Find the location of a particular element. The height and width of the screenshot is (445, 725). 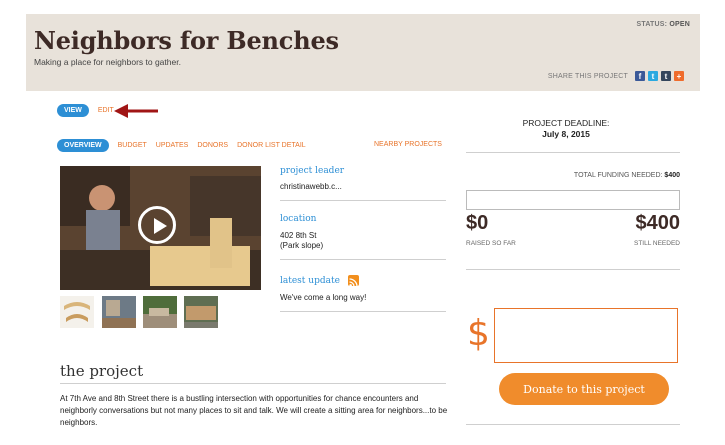

tab-overview: OVERVIEW is located at coordinates (83, 145).